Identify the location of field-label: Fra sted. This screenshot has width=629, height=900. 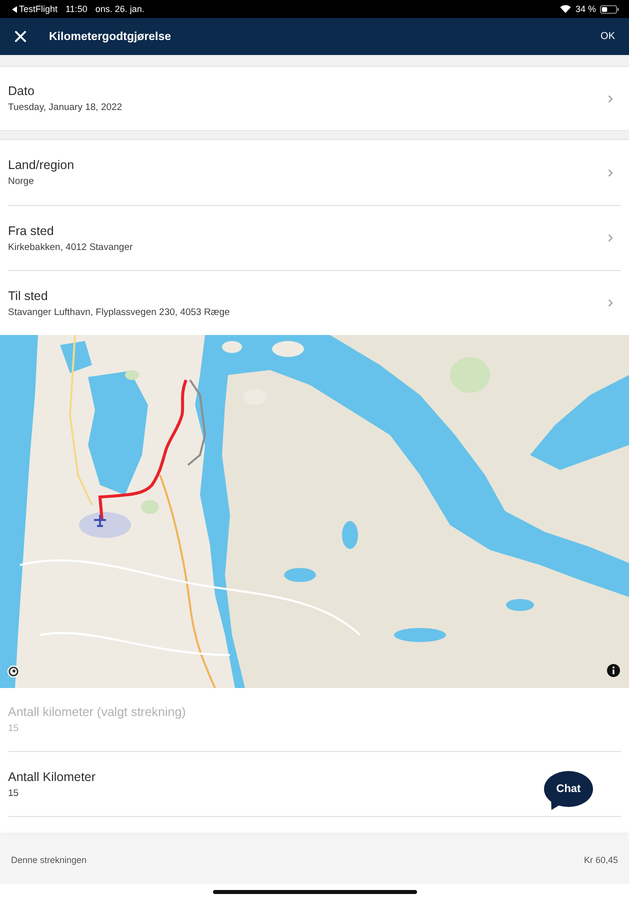
(31, 230).